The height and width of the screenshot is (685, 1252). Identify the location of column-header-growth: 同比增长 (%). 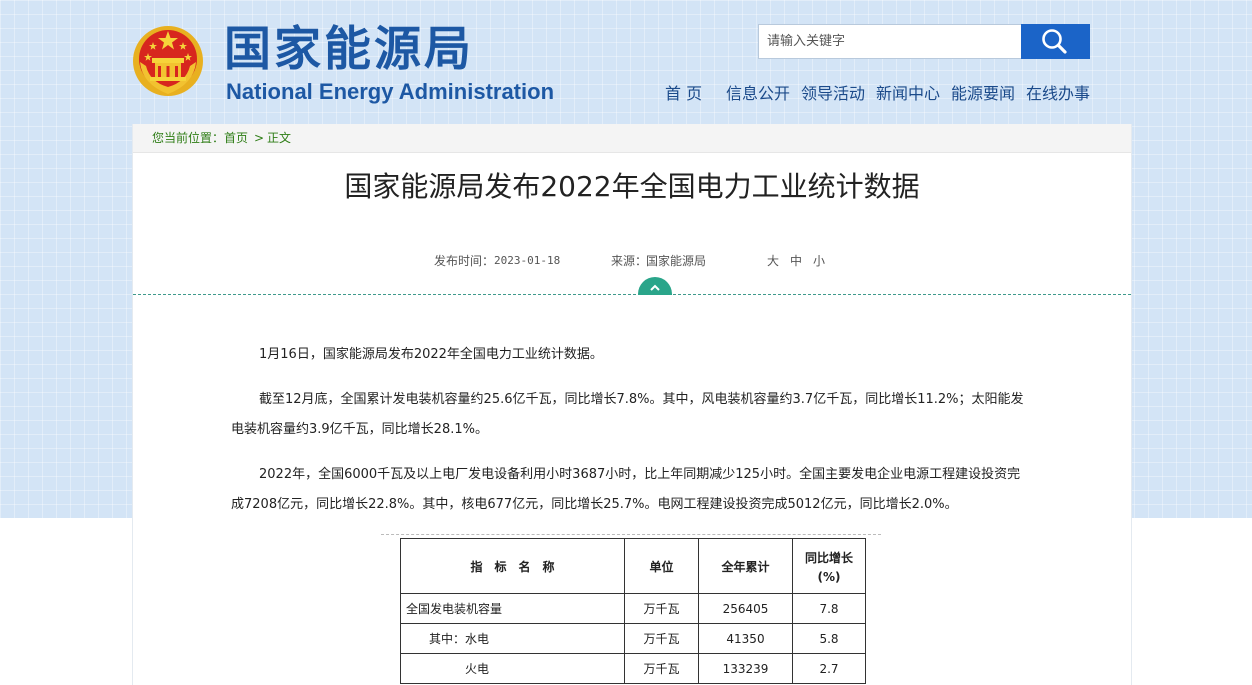
(829, 566).